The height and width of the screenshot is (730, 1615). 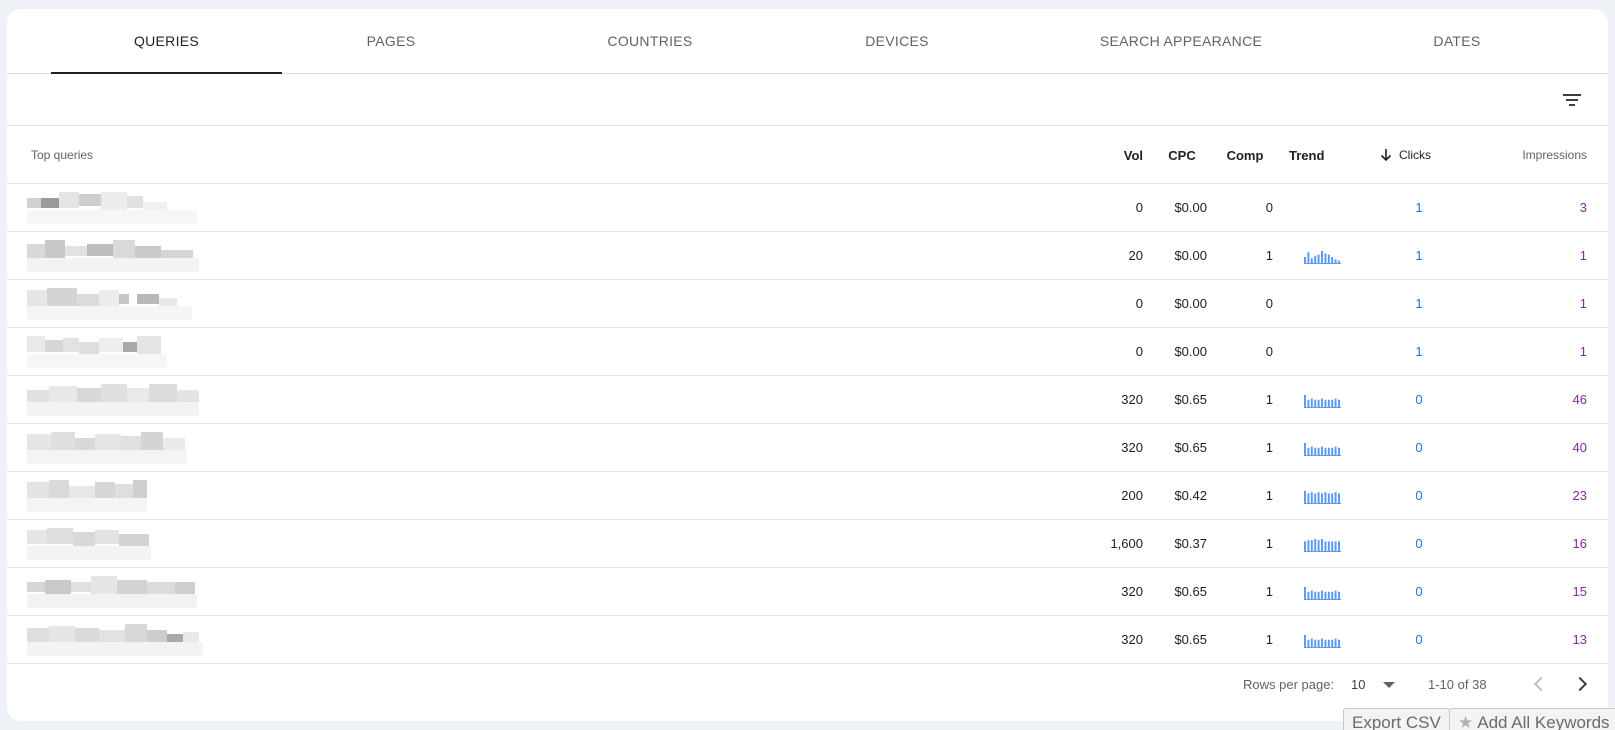 I want to click on cell-impressions: 46, so click(x=1547, y=399).